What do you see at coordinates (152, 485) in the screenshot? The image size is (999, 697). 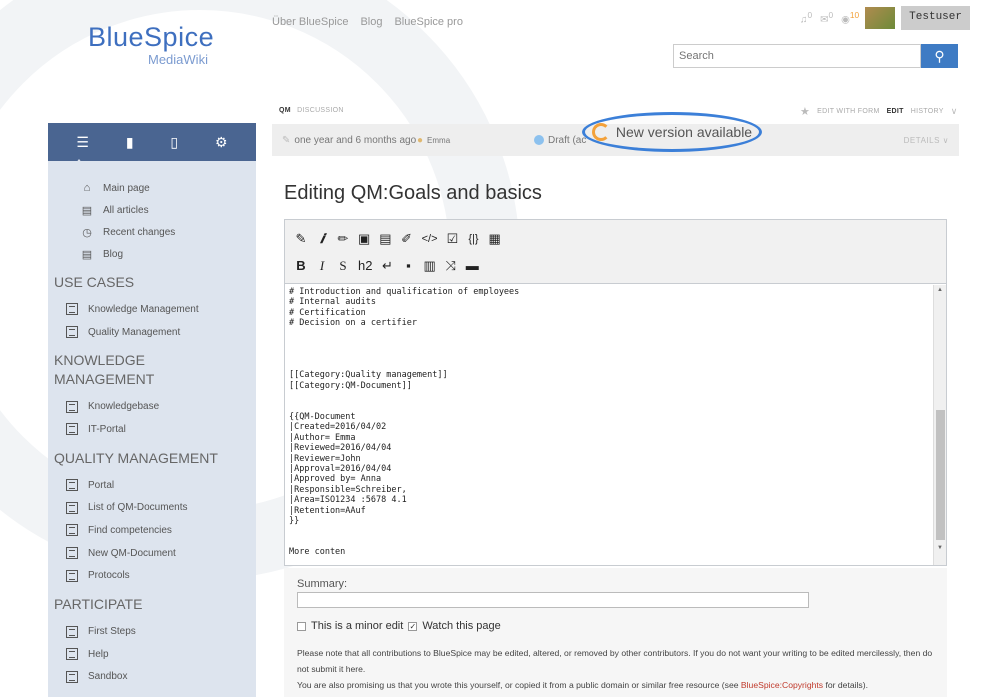 I see `sidebar-item-portal: Portal` at bounding box center [152, 485].